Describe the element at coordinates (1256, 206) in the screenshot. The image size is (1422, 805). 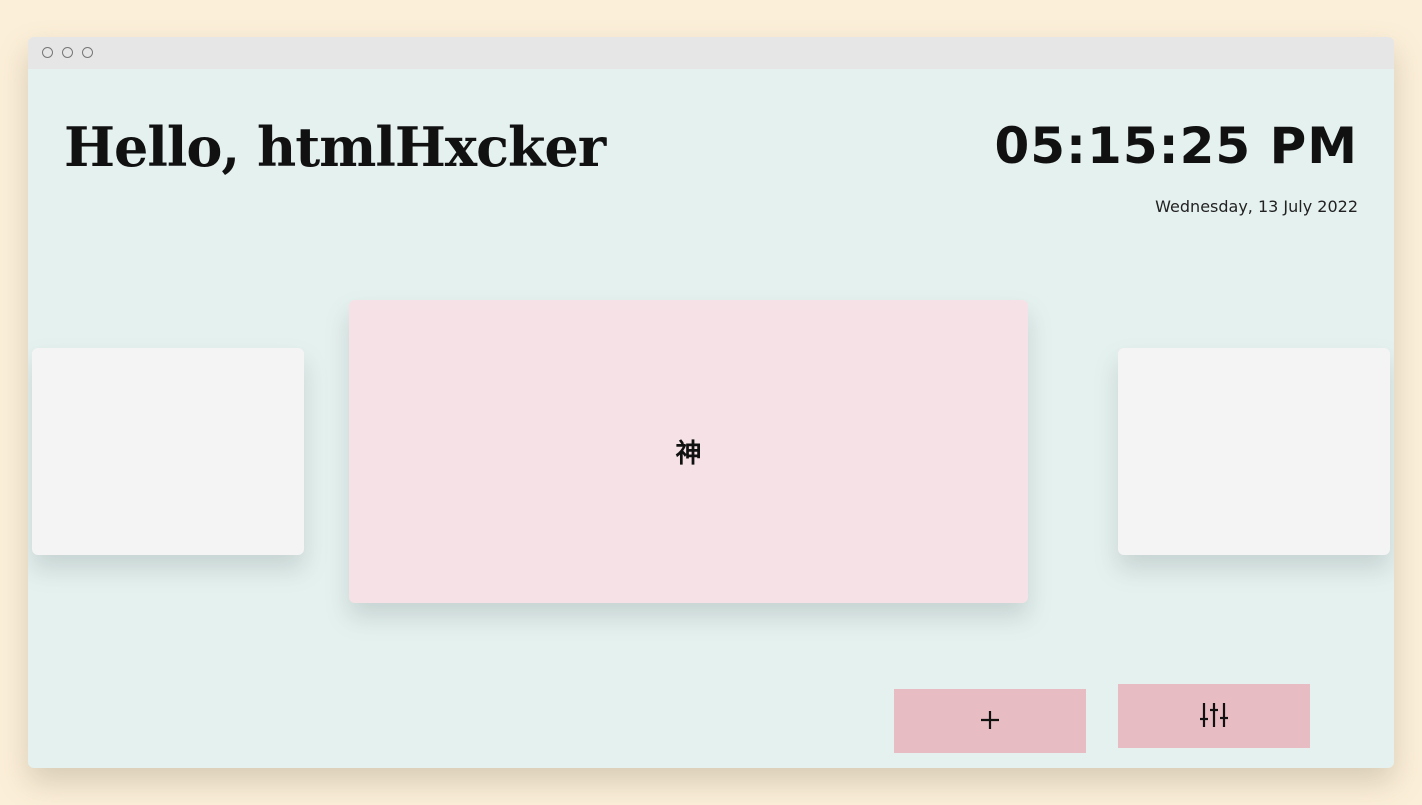
I see `clock-date: Wednesday, 13 July 2022` at that location.